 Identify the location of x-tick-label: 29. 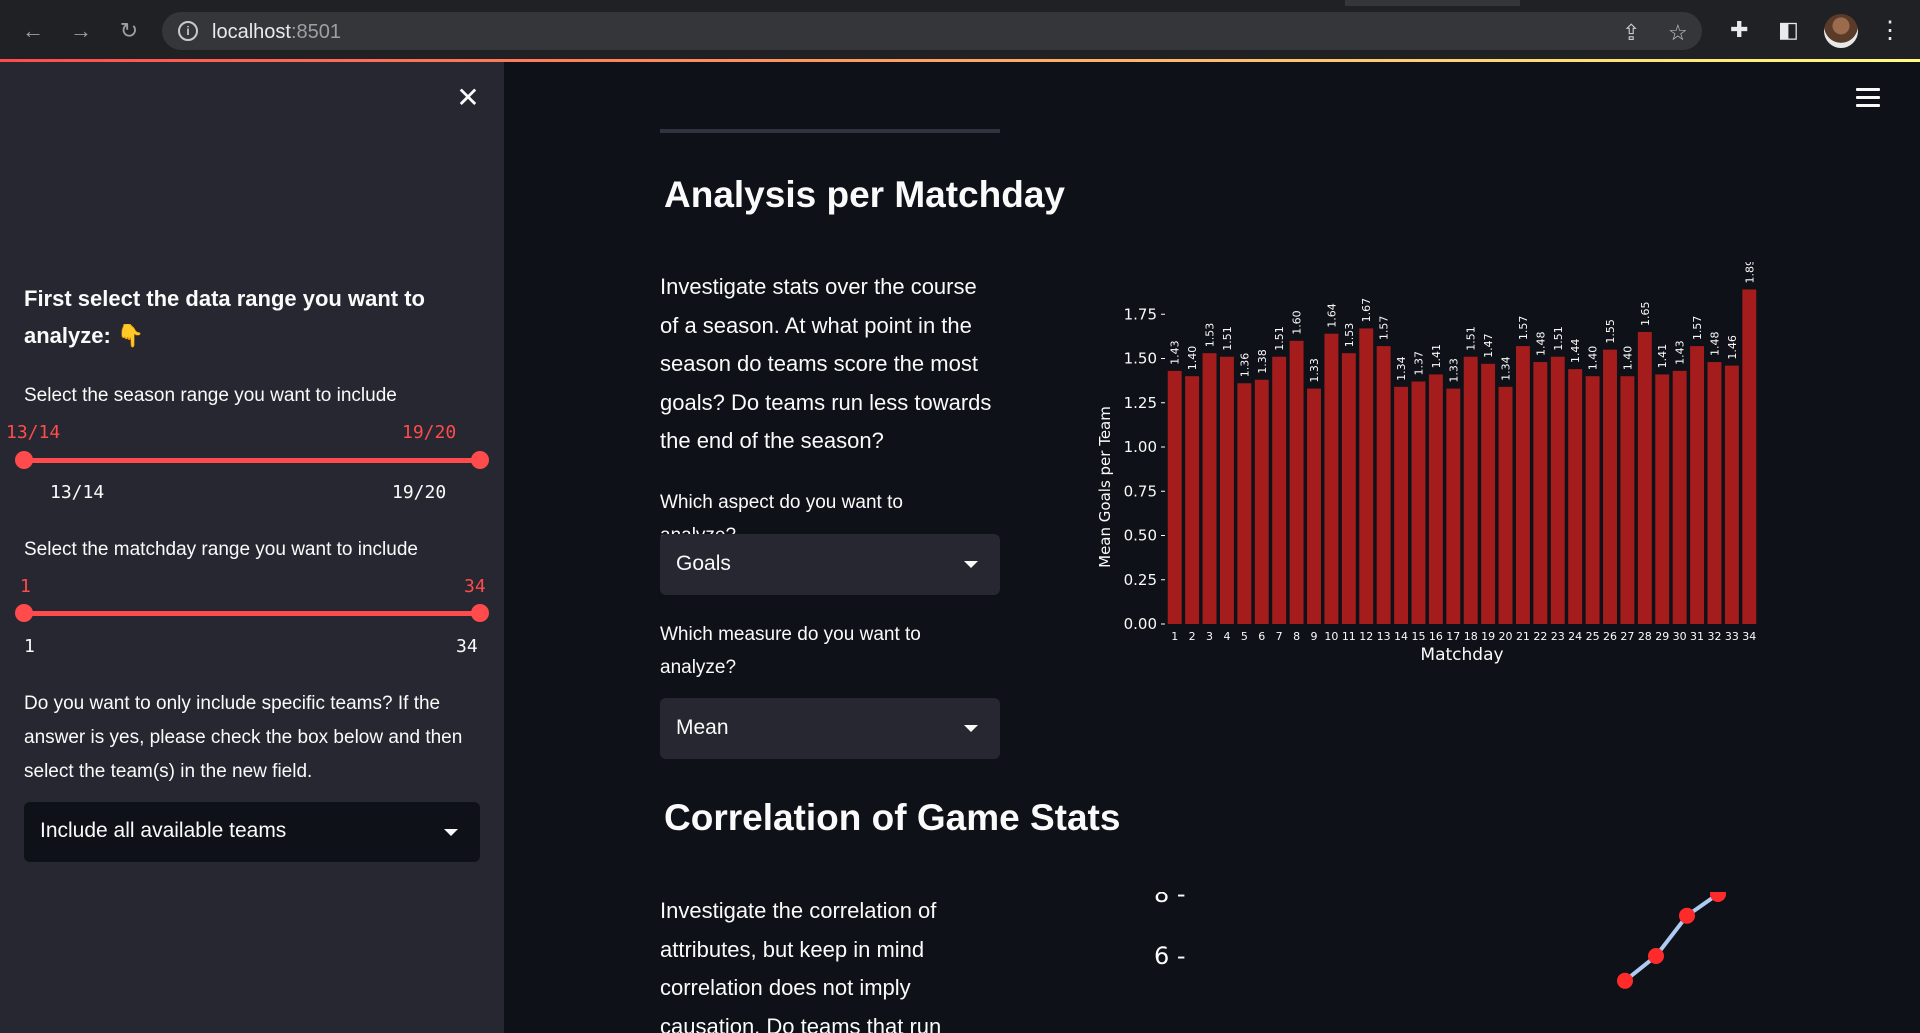
(1662, 636).